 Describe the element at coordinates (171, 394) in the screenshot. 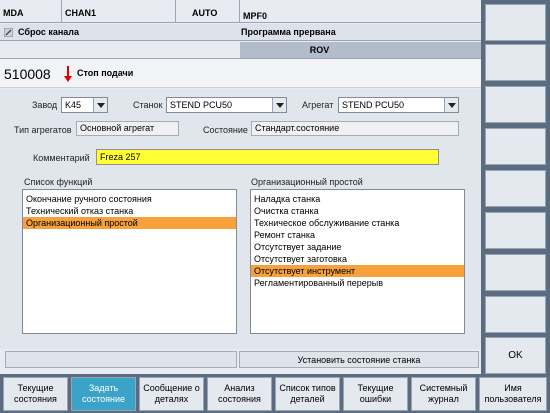

I see `softkey-3: Сообщение о деталях` at that location.